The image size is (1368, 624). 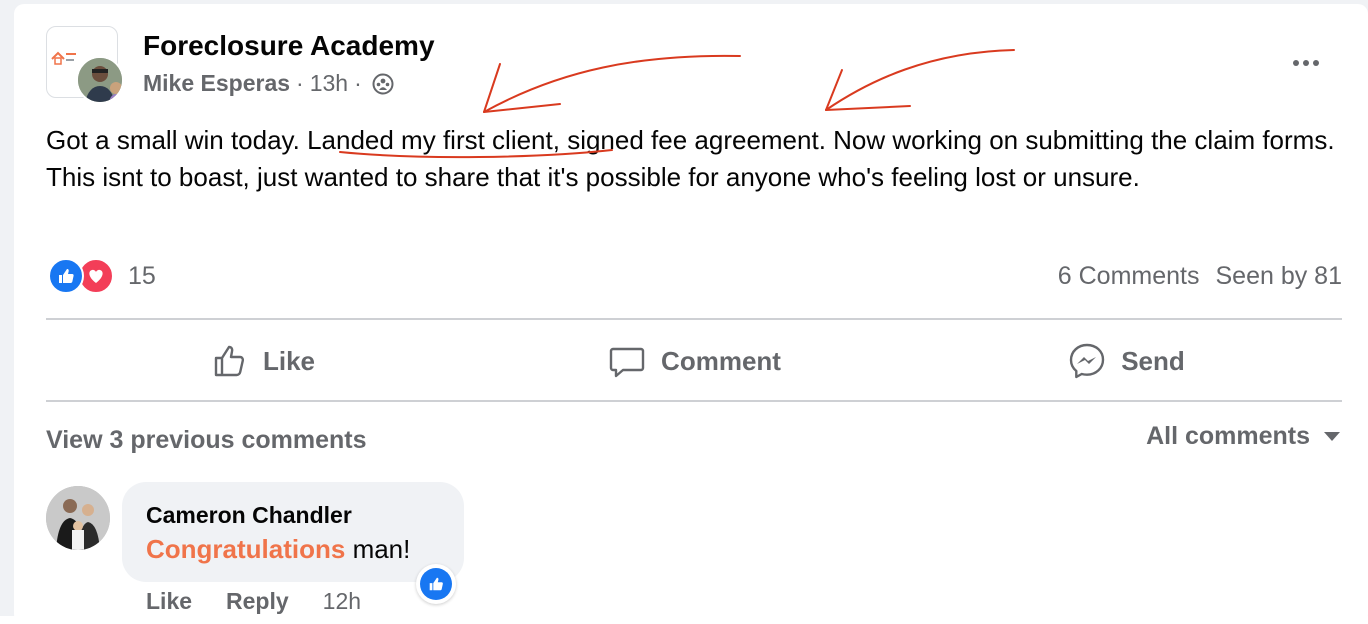 I want to click on person-photo-icon, so click(x=100, y=80).